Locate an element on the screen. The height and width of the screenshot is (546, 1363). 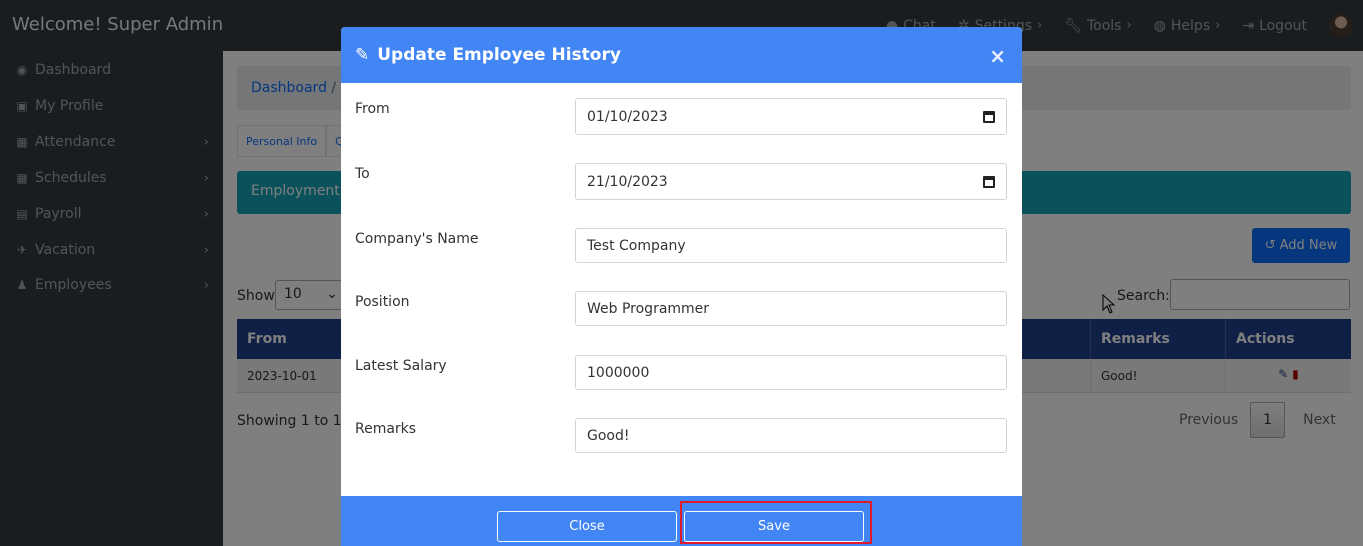
close-button: Close is located at coordinates (587, 526).